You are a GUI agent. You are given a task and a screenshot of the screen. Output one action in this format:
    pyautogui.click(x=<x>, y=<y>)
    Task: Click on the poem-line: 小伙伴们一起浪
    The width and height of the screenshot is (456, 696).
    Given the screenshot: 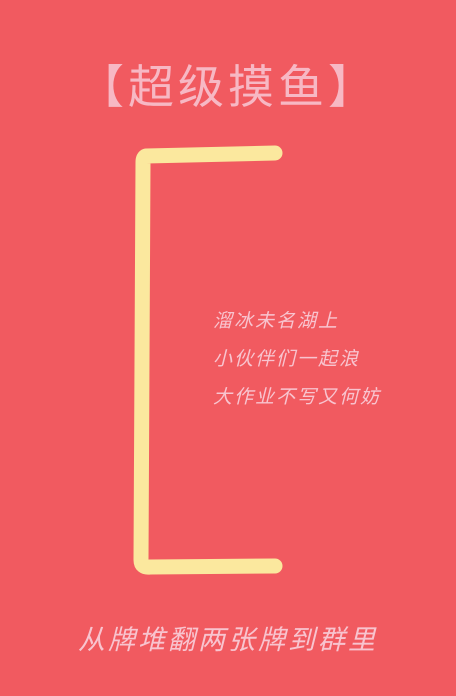 What is the action you would take?
    pyautogui.click(x=287, y=359)
    